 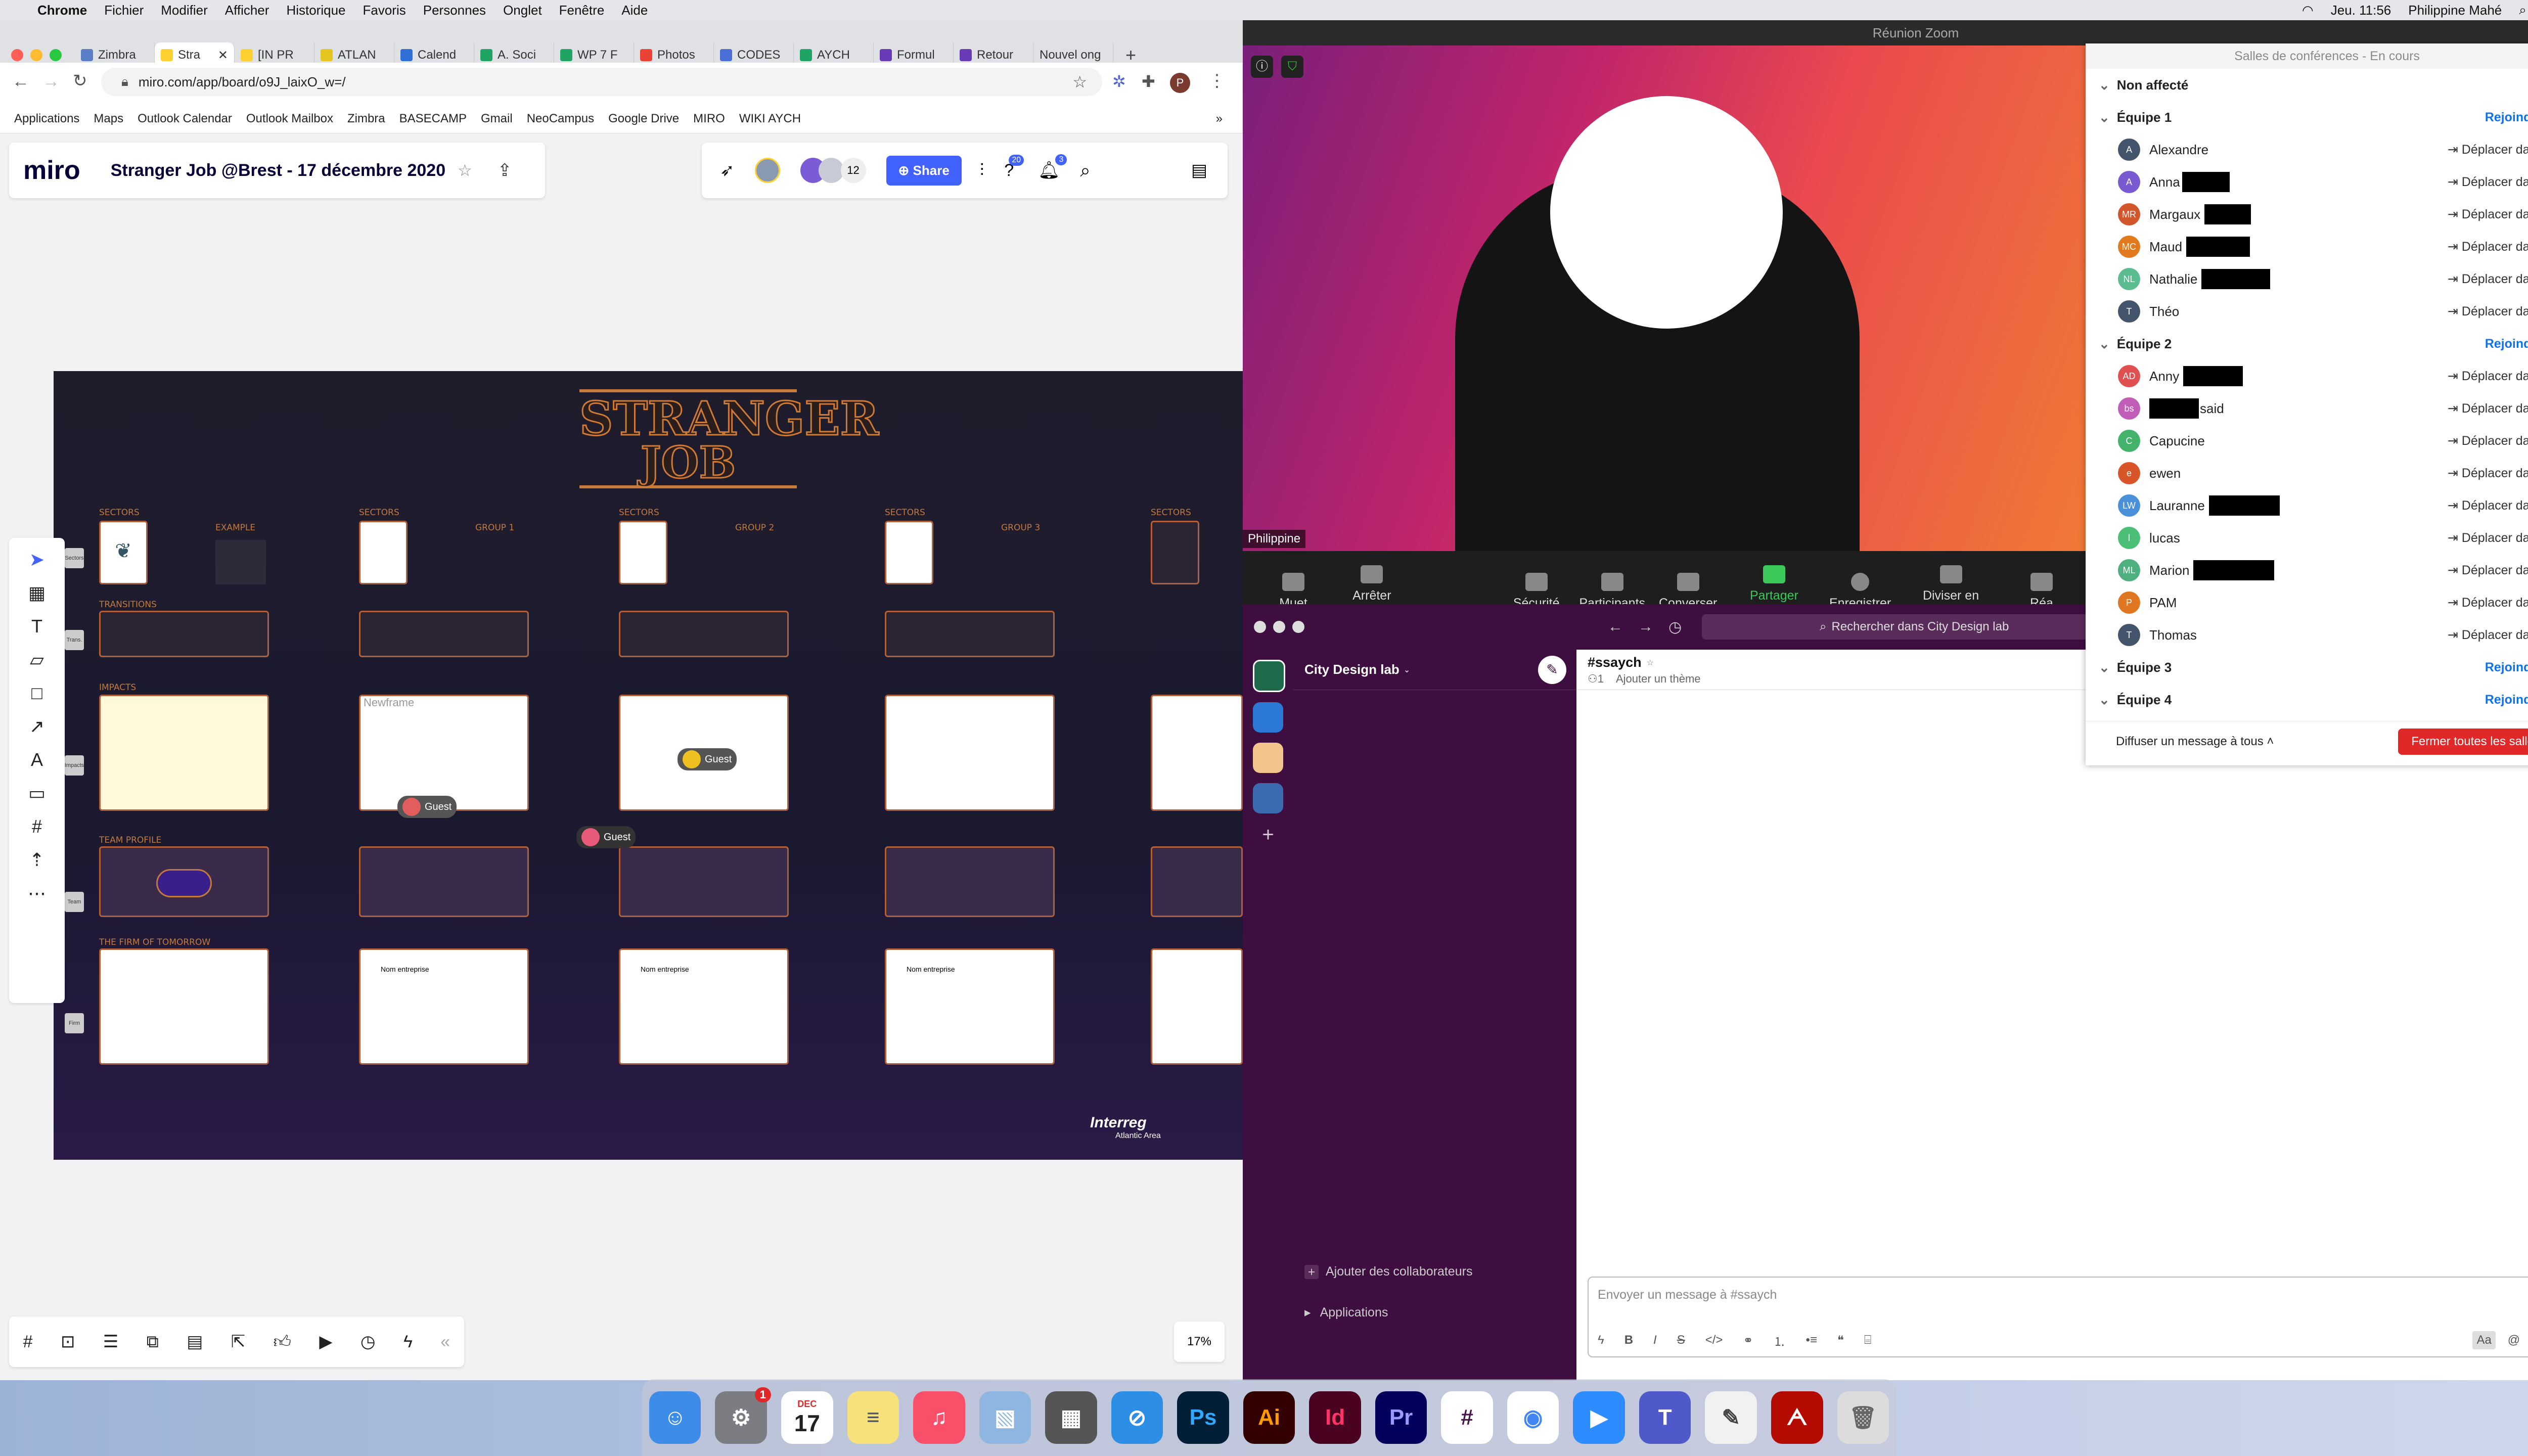 What do you see at coordinates (2514, 1340) in the screenshot?
I see `mention-icon: @` at bounding box center [2514, 1340].